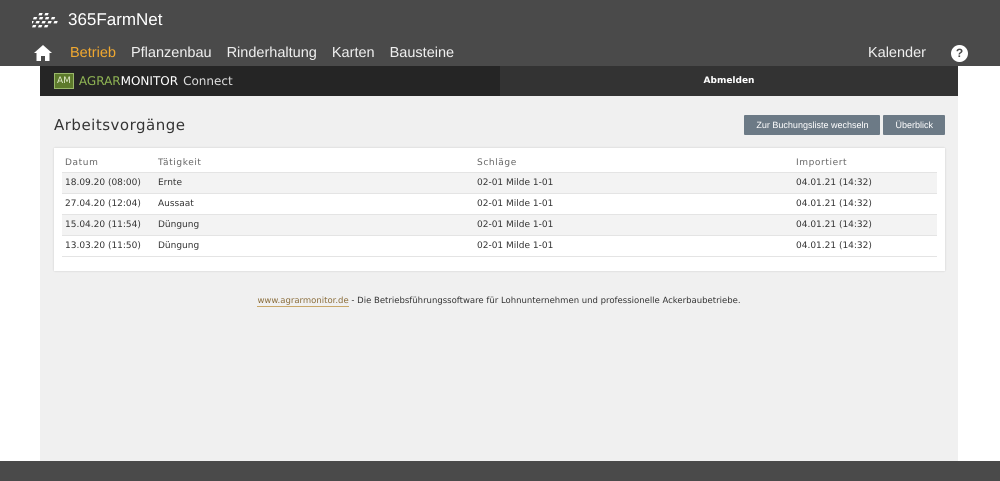 This screenshot has width=1000, height=481. I want to click on brand-suffix: Connect, so click(208, 81).